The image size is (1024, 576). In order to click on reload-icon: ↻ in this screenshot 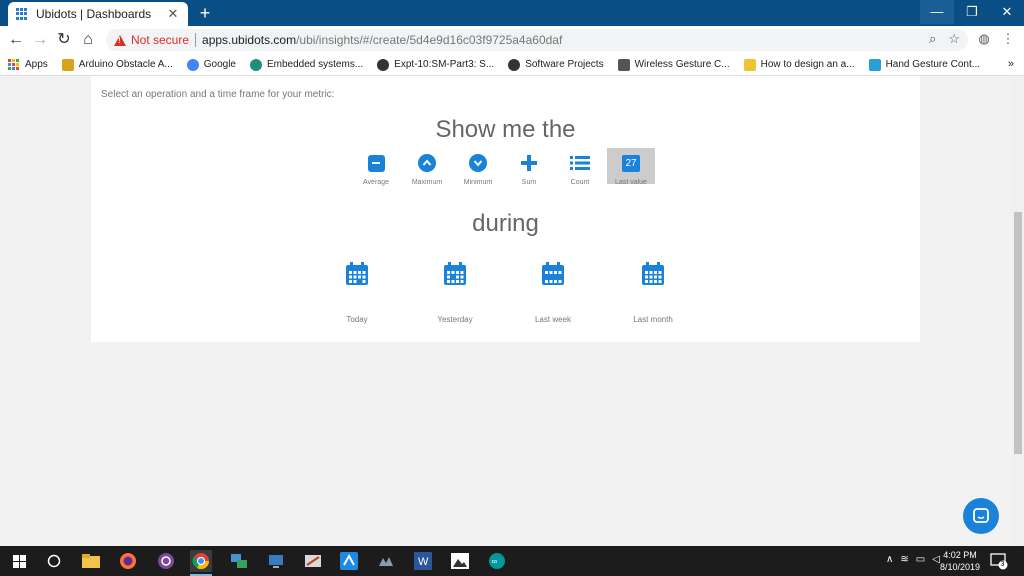, I will do `click(64, 40)`.